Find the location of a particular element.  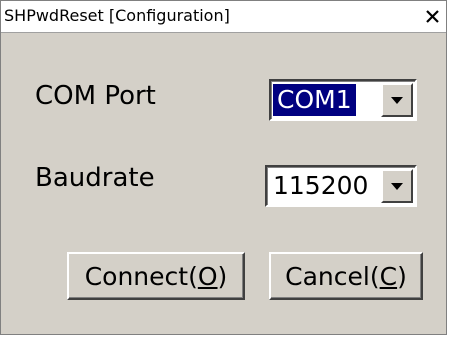

connect-button: Connect(O) is located at coordinates (156, 276).